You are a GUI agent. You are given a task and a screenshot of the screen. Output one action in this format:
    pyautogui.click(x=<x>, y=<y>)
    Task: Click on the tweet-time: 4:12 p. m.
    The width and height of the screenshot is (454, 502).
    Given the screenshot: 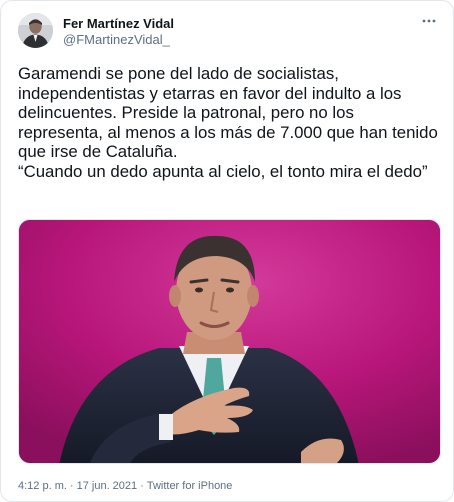 What is the action you would take?
    pyautogui.click(x=42, y=486)
    